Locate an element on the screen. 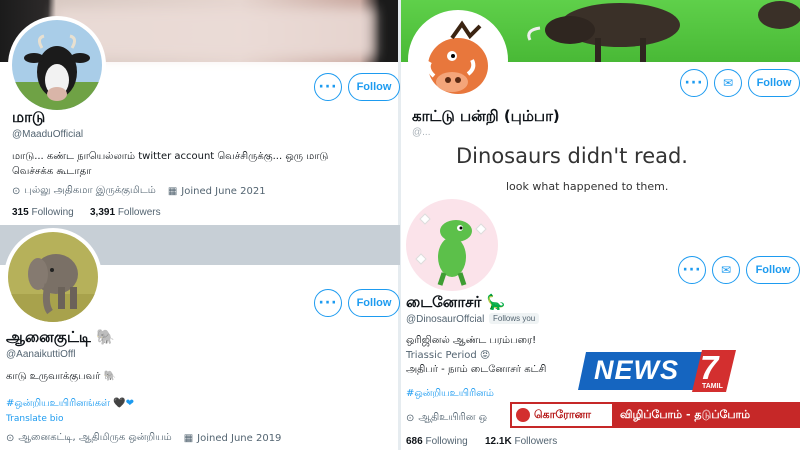 Image resolution: width=800 pixels, height=450 pixels. profile-hashtag: #ஒன்றியஉயிரினங்கள் 🖤❤ is located at coordinates (70, 404).